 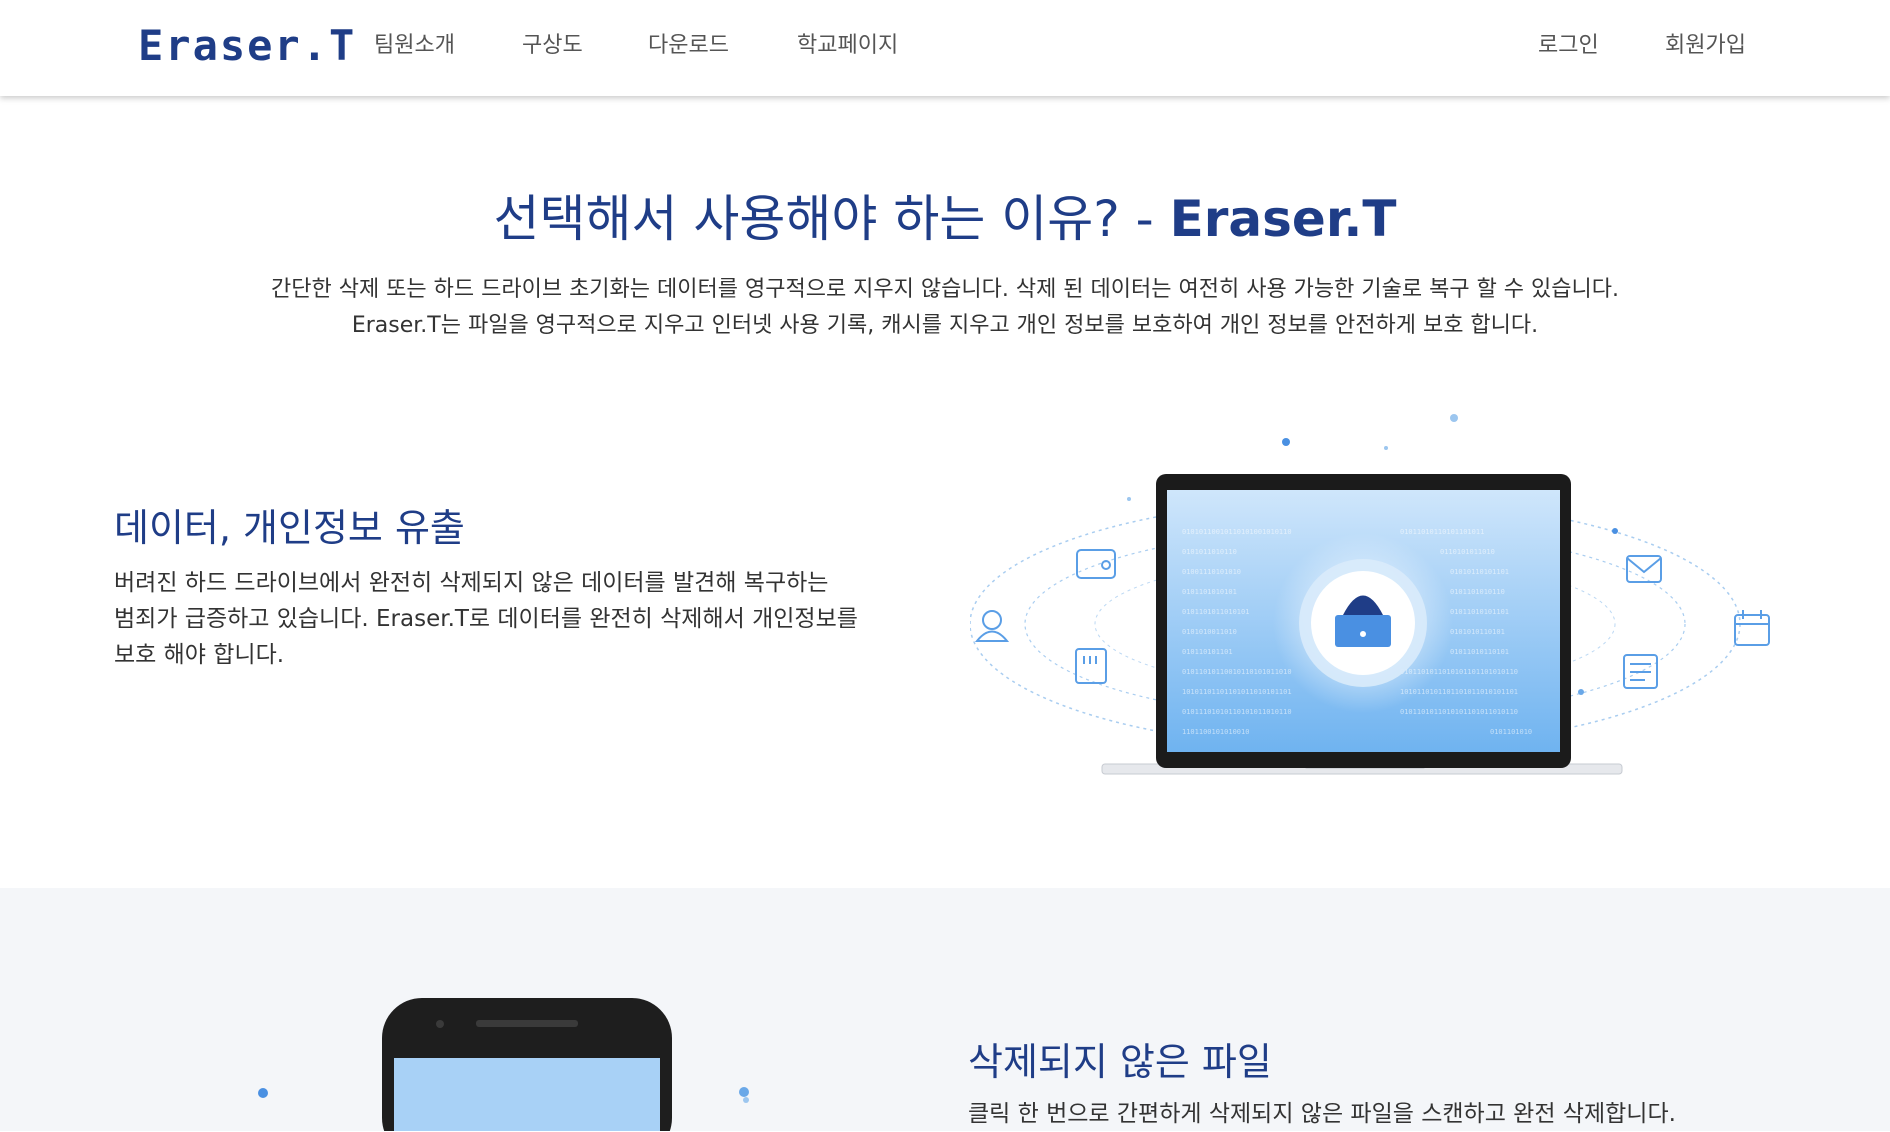 I want to click on svg-text: 0101101010110, so click(x=1477, y=592).